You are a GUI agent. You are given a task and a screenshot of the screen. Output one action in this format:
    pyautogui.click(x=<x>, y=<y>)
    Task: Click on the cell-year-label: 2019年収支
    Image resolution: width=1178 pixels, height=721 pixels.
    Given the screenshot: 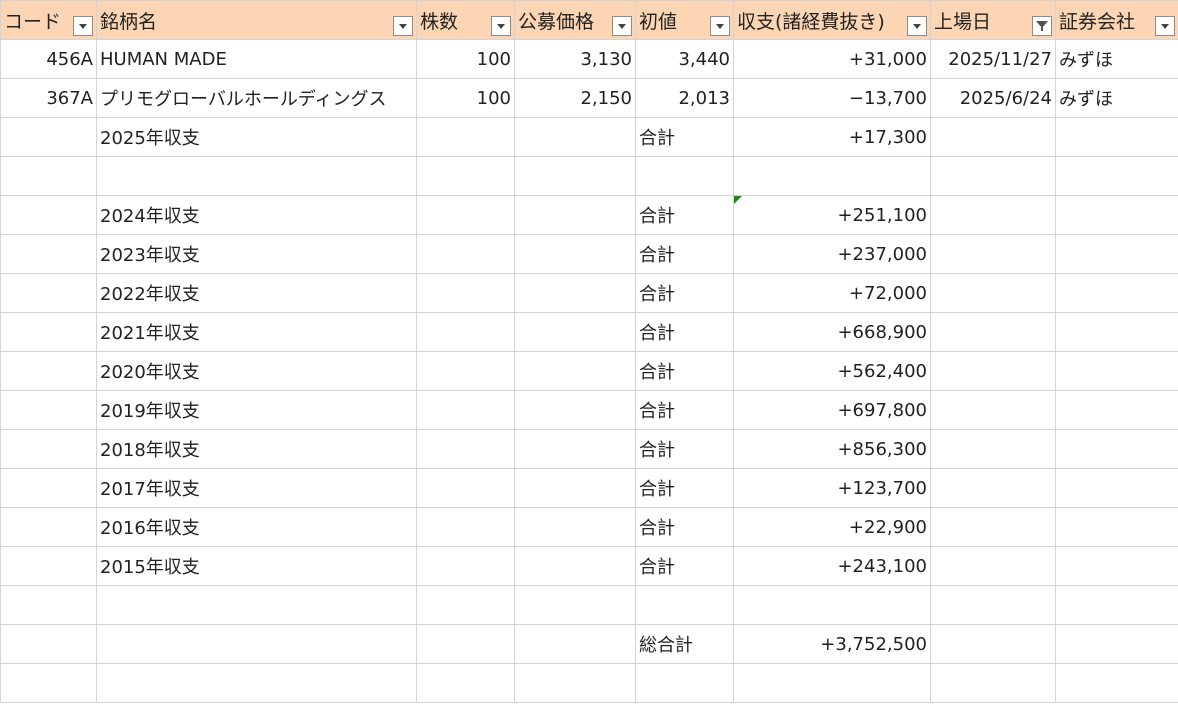 What is the action you would take?
    pyautogui.click(x=256, y=410)
    